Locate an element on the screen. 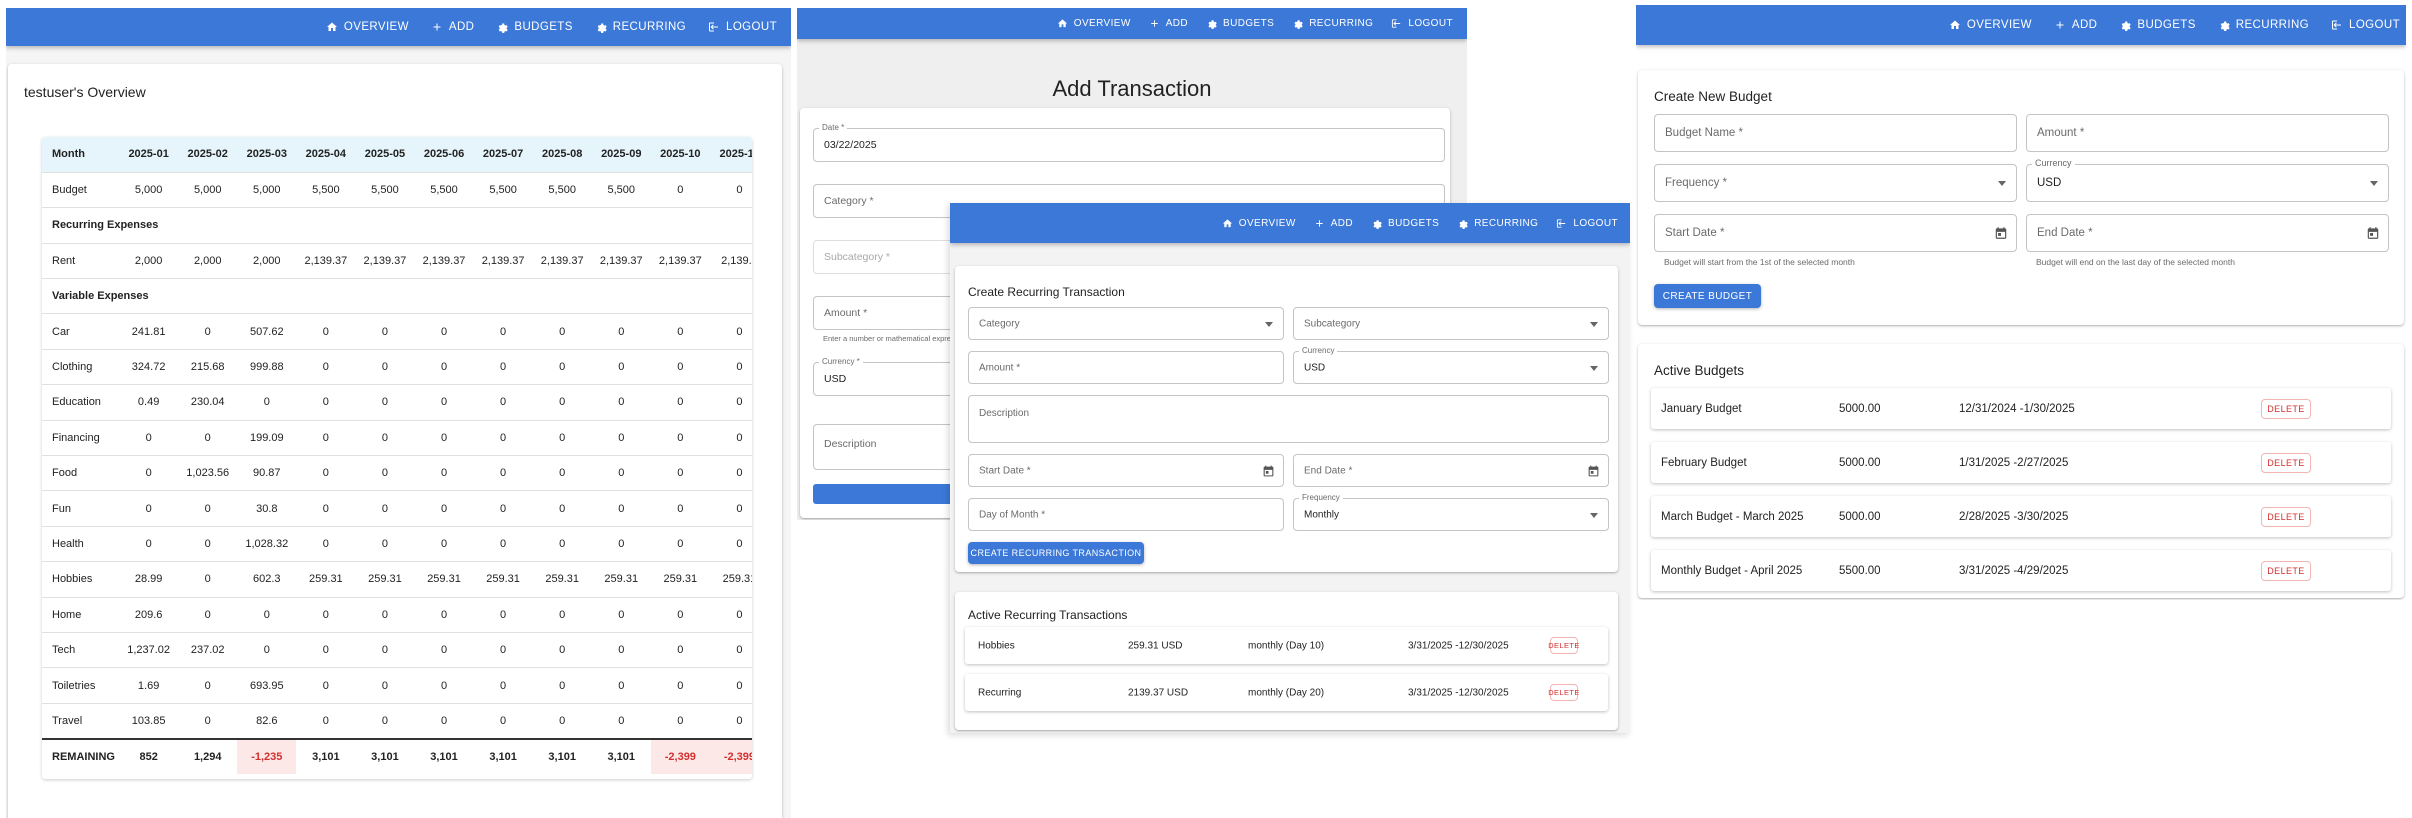  category-select: Category is located at coordinates (1126, 323).